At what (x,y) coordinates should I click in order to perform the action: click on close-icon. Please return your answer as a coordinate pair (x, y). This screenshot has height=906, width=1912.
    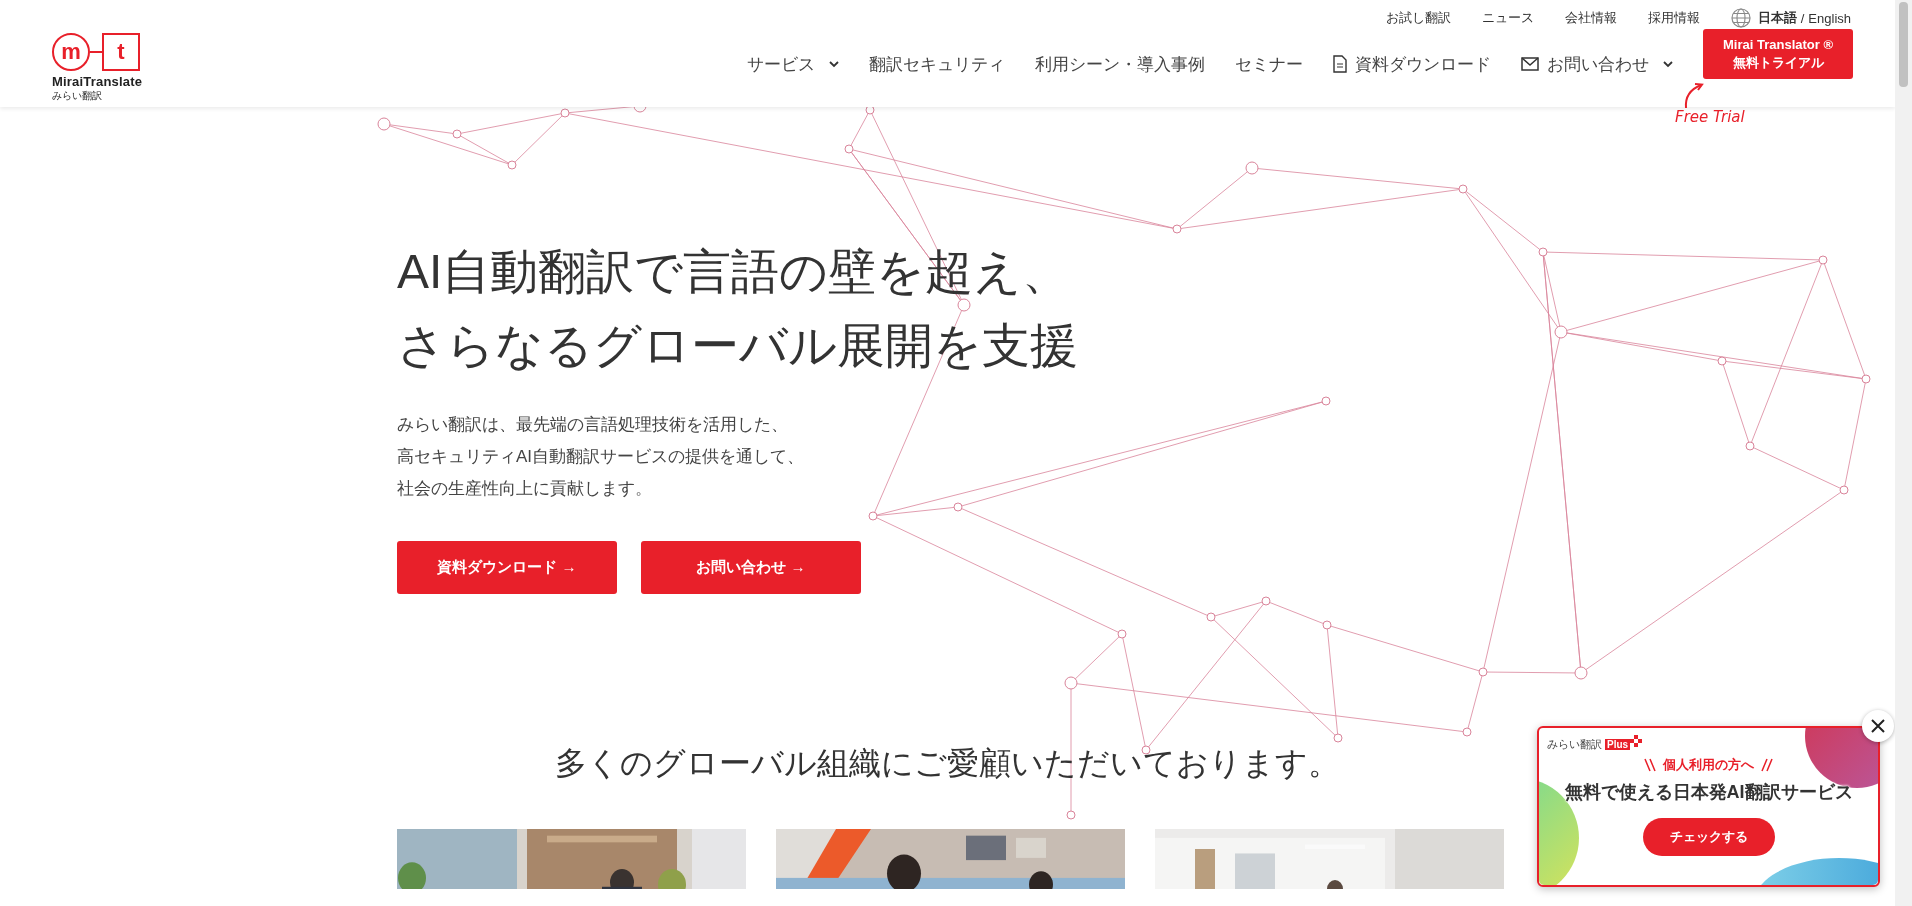
    Looking at the image, I should click on (1878, 726).